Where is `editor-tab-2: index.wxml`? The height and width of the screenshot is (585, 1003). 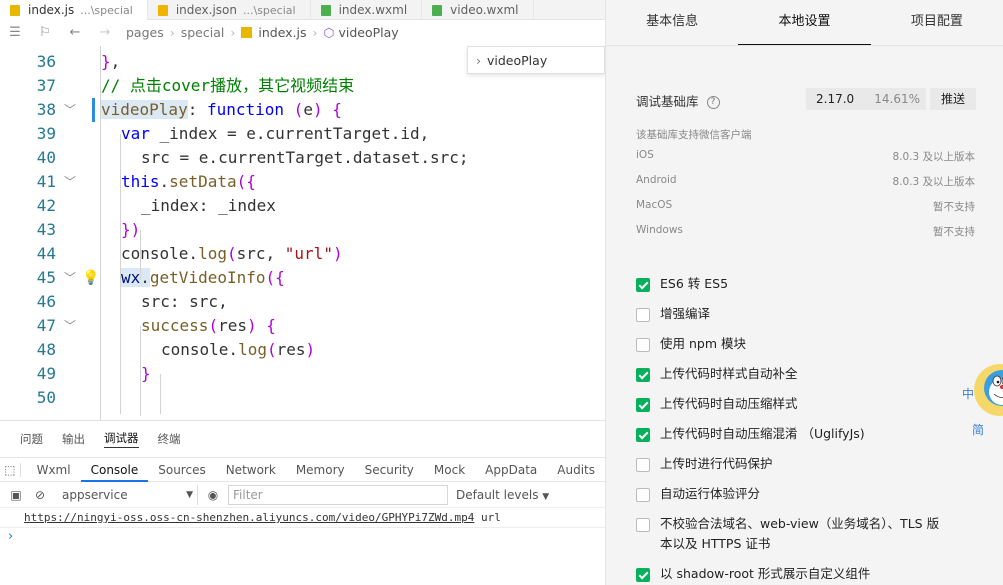 editor-tab-2: index.wxml is located at coordinates (367, 10).